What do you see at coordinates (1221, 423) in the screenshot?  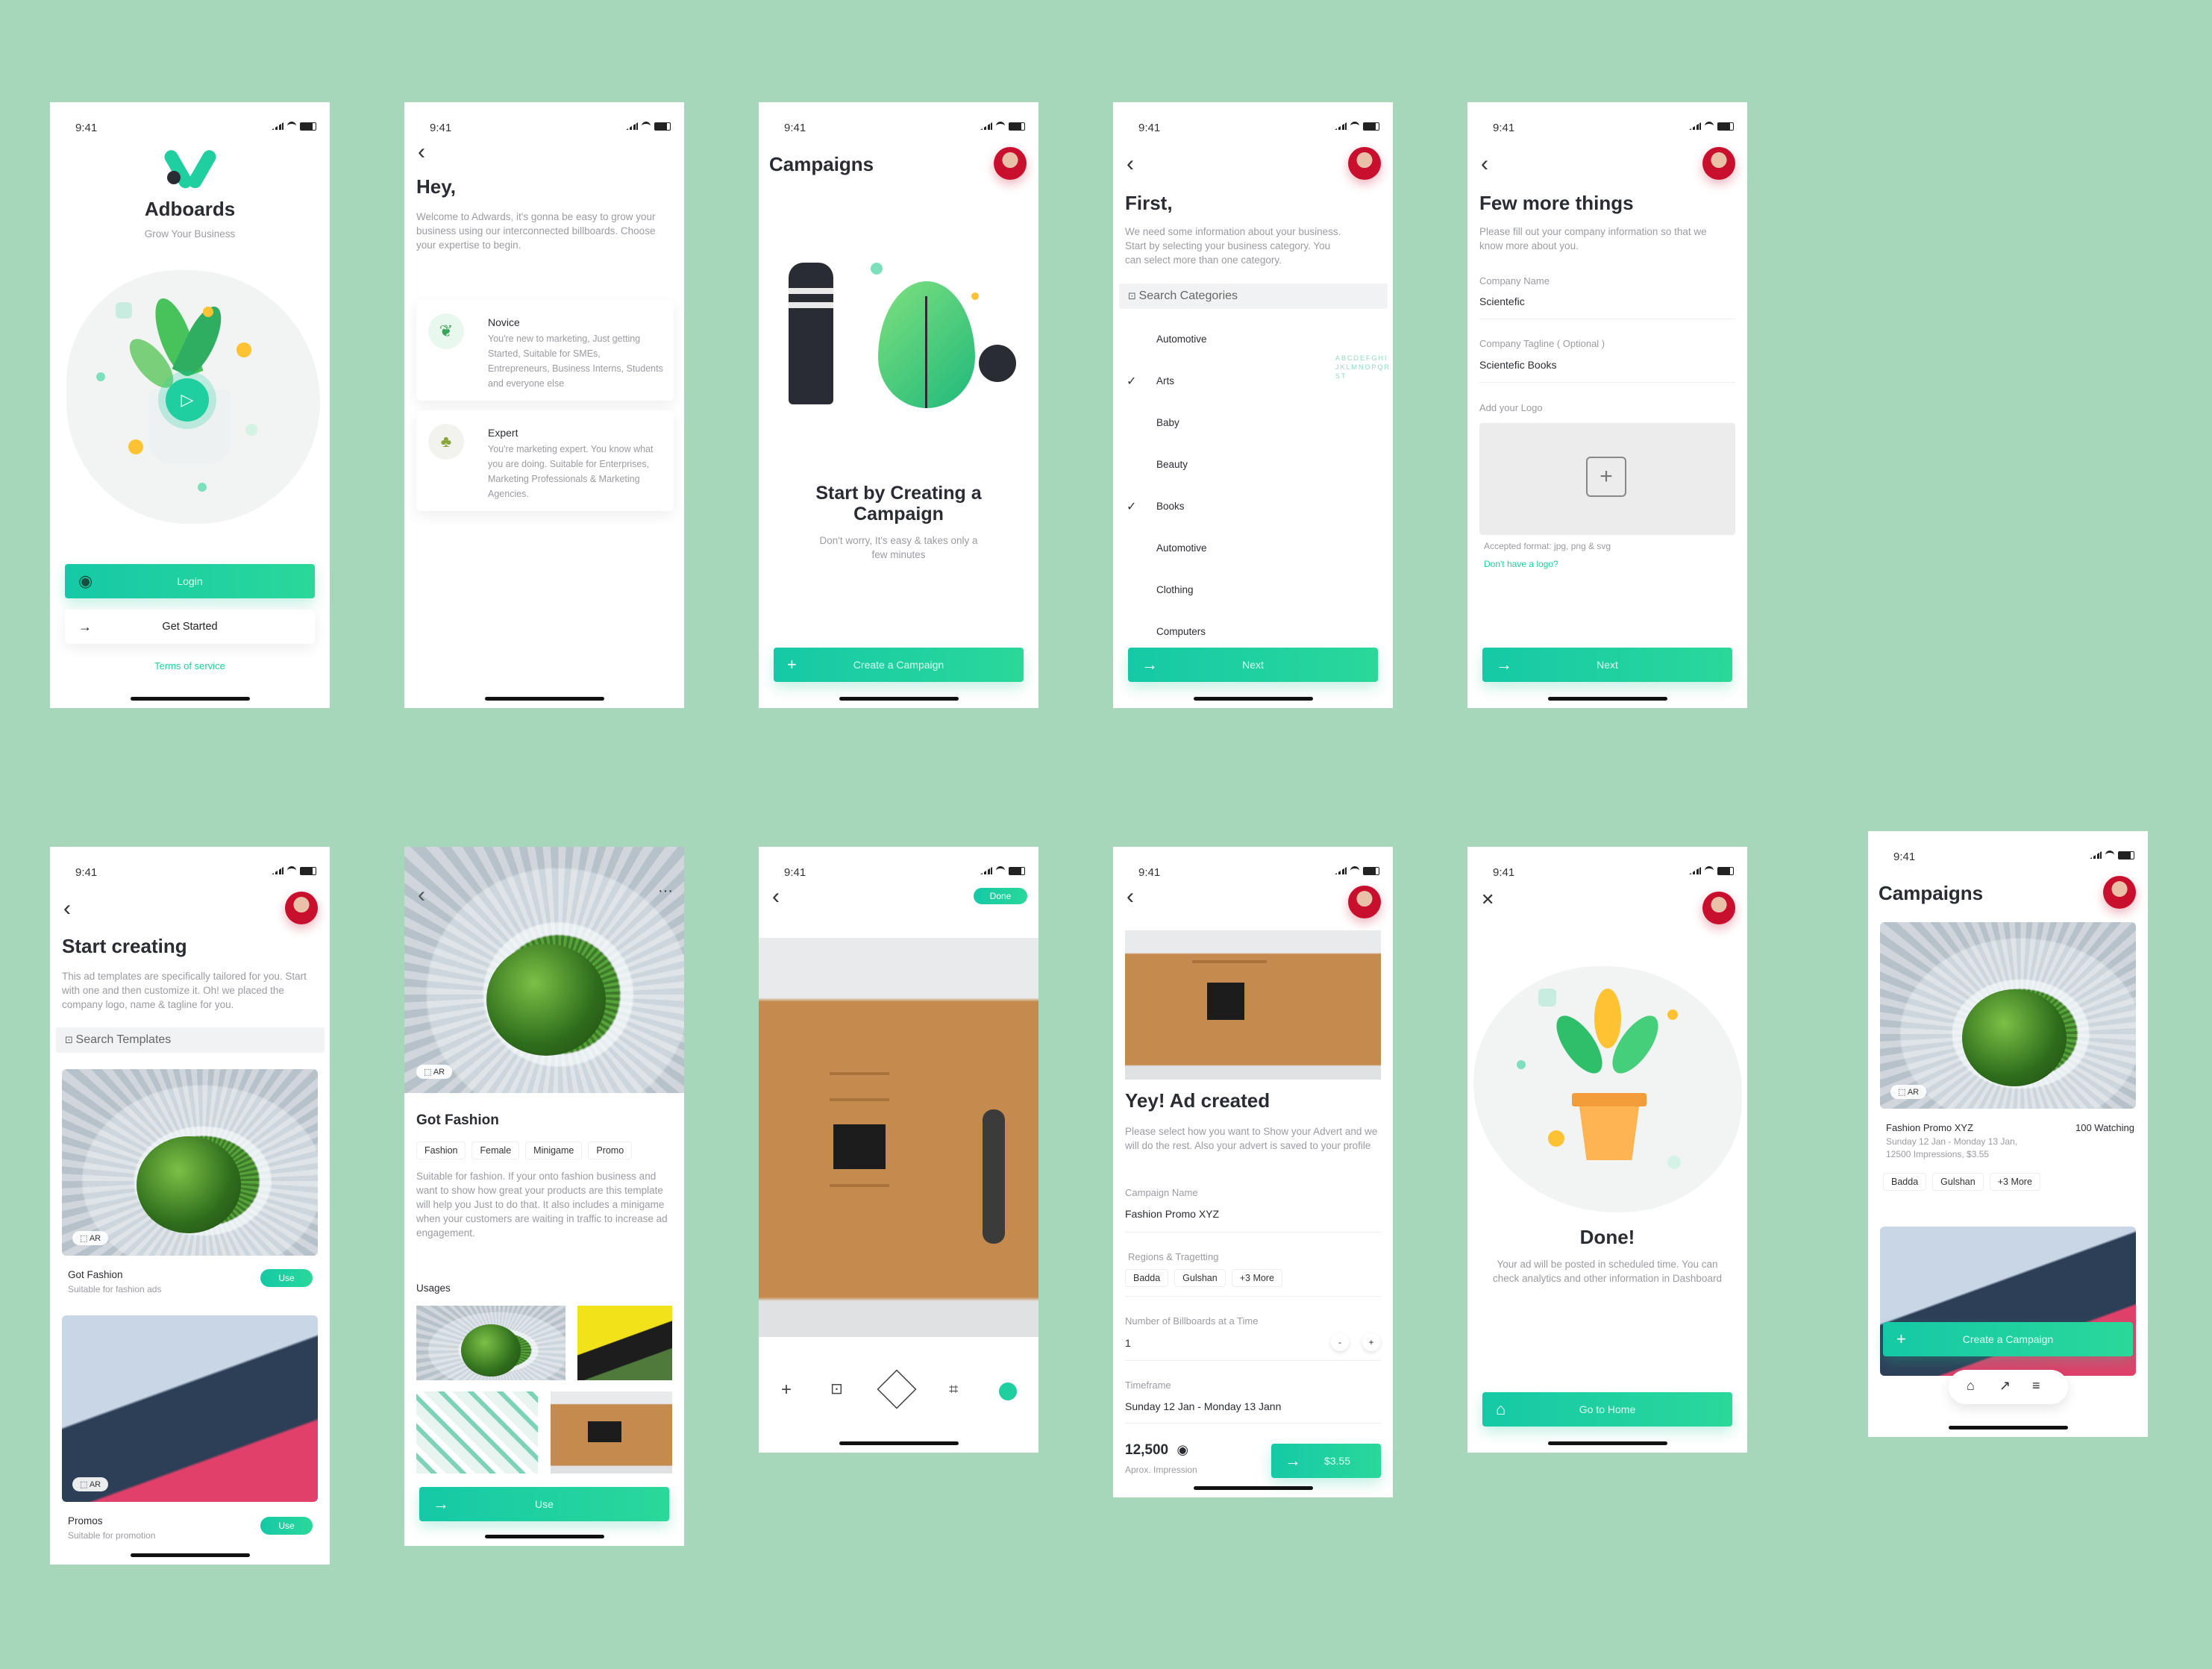 I see `category-item: ✓Baby` at bounding box center [1221, 423].